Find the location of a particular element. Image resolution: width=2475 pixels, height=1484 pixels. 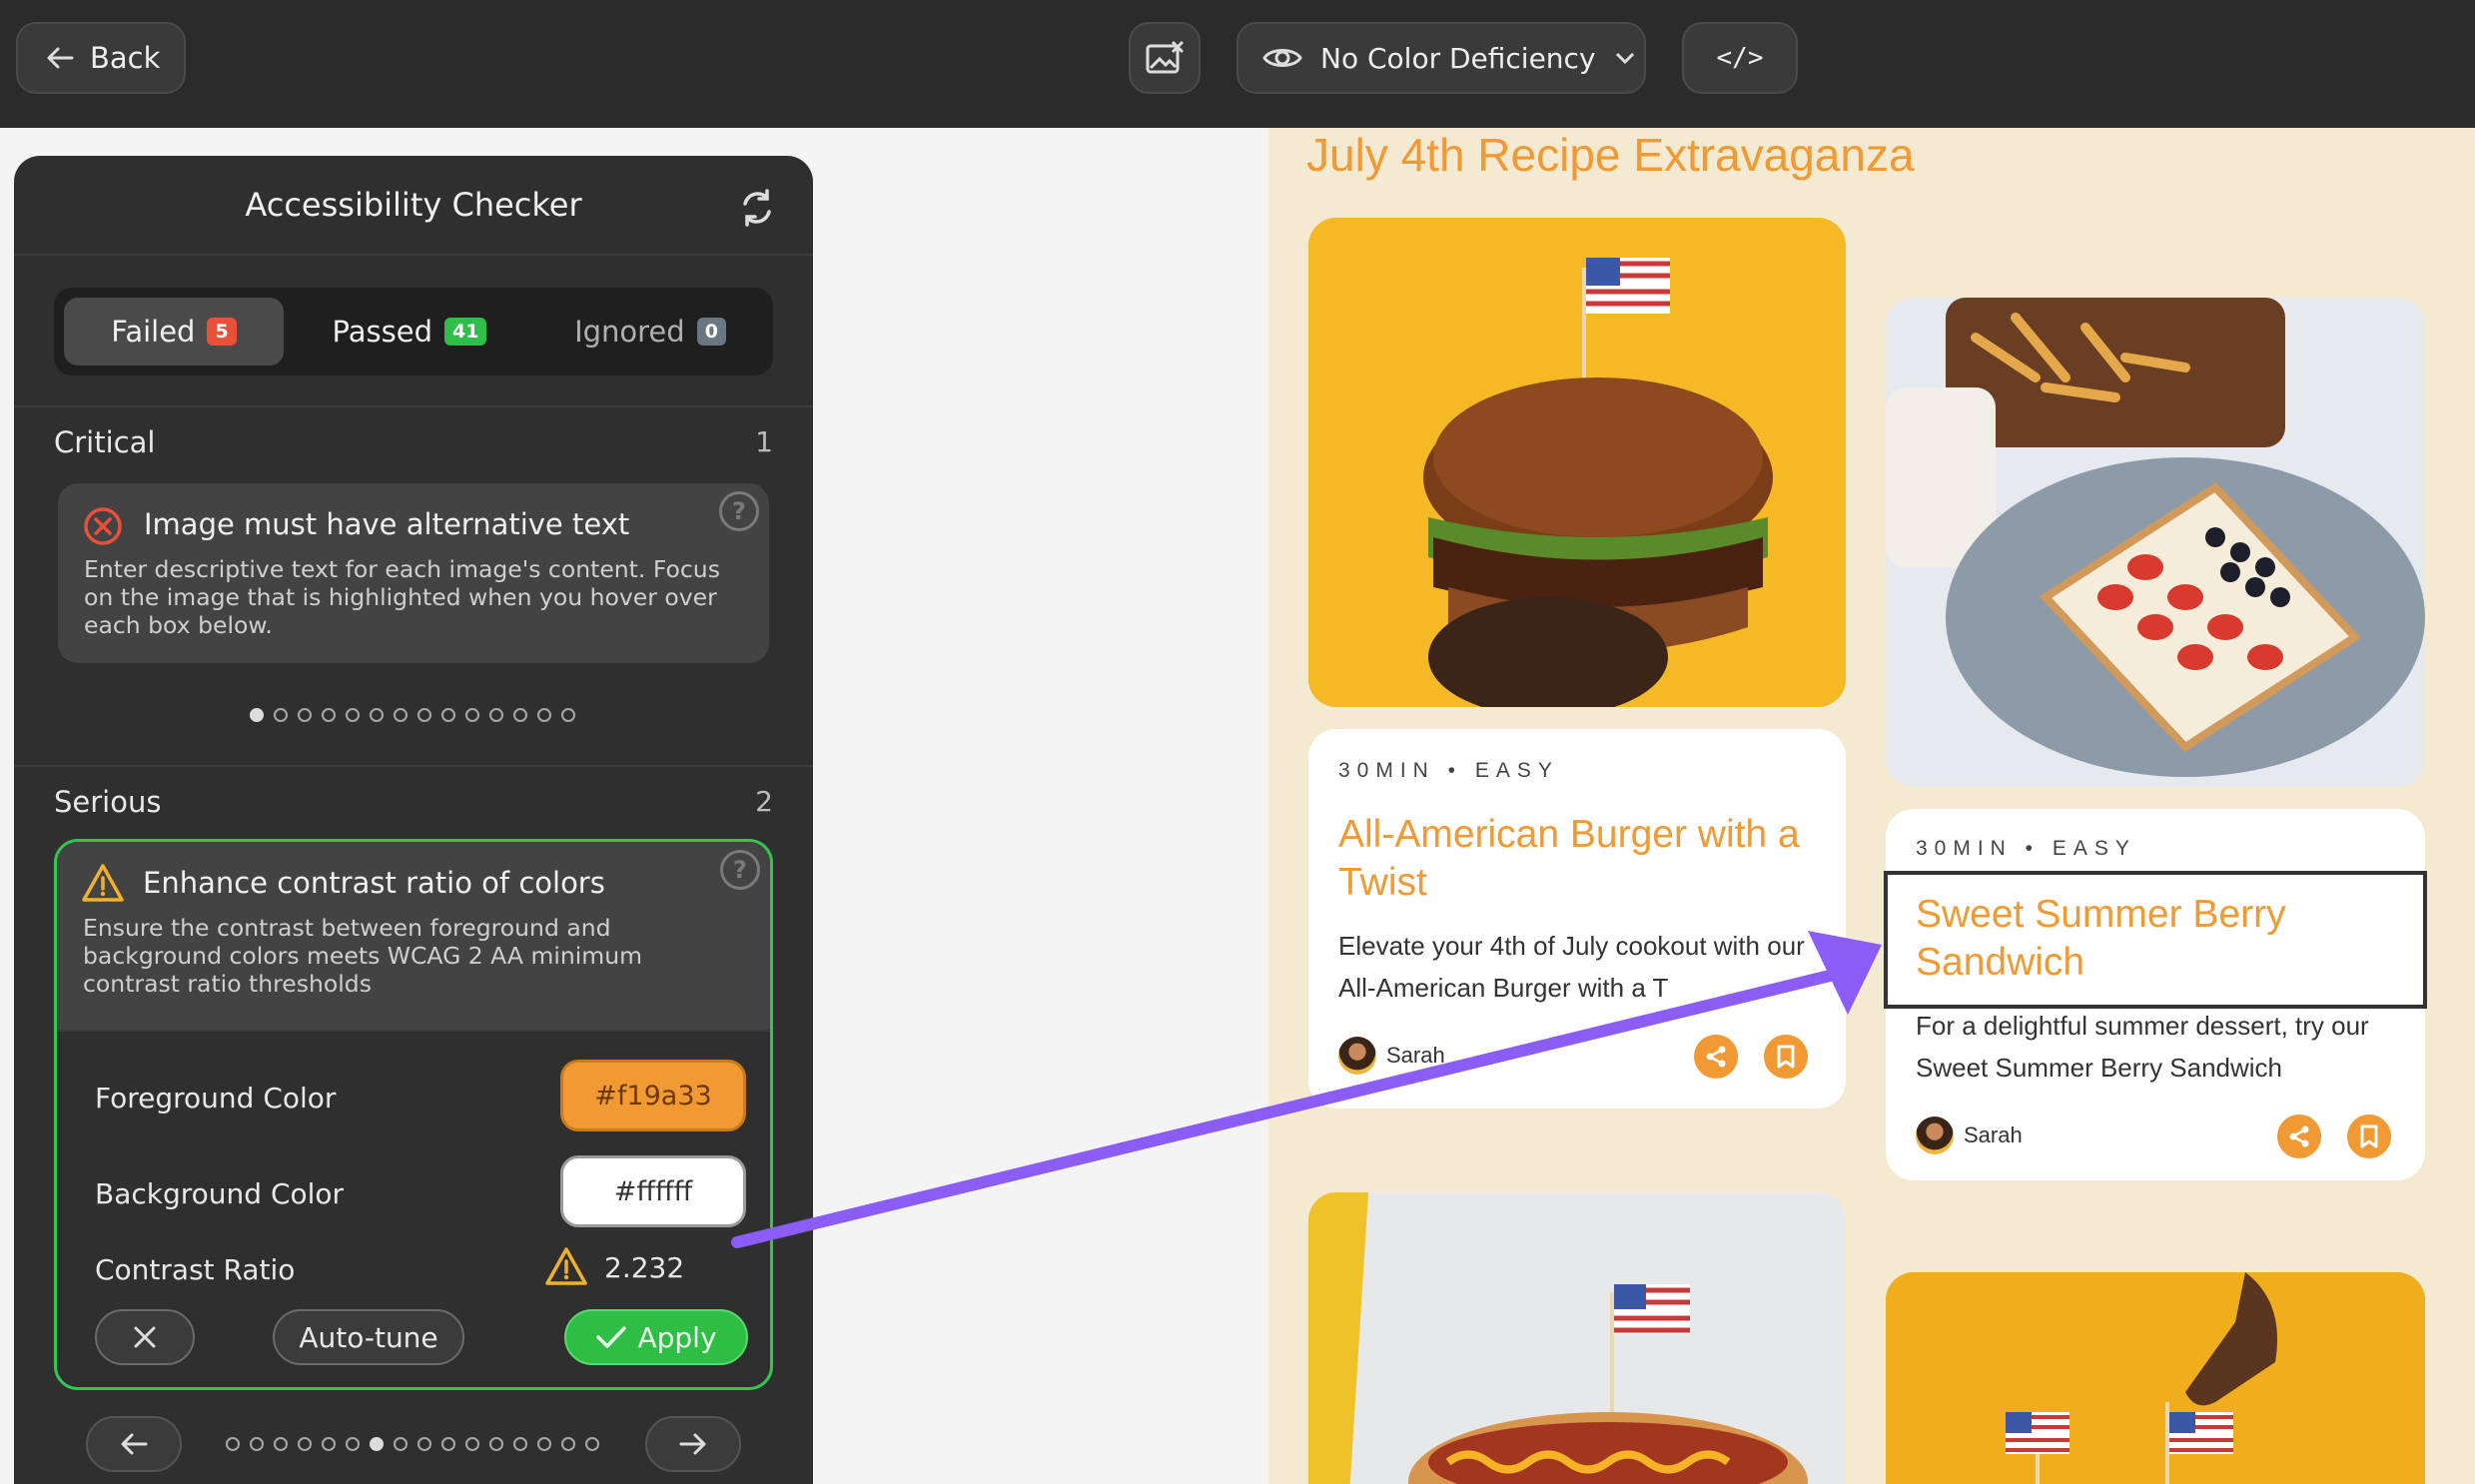

critical-pager-dots is located at coordinates (412, 715).